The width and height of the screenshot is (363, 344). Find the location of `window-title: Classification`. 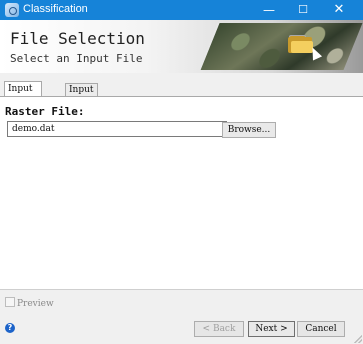

window-title: Classification is located at coordinates (55, 9).